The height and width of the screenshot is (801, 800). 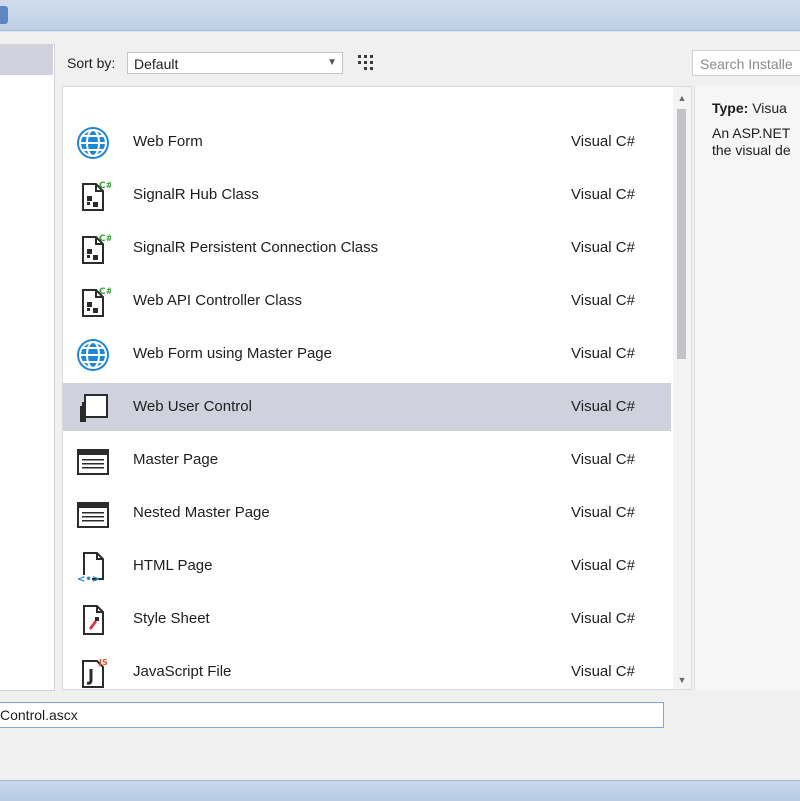 What do you see at coordinates (103, 662) in the screenshot?
I see `svg-text: JS` at bounding box center [103, 662].